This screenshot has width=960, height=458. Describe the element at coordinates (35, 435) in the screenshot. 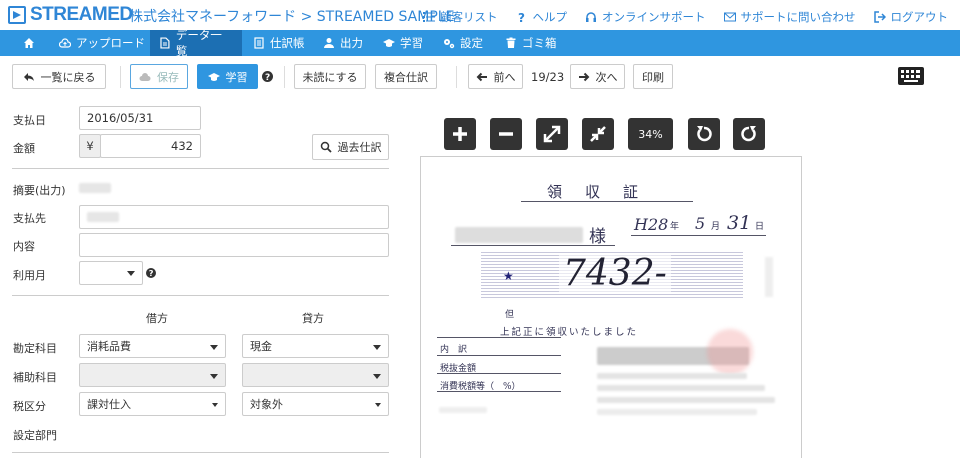

I see `department-label: 設定部門` at that location.